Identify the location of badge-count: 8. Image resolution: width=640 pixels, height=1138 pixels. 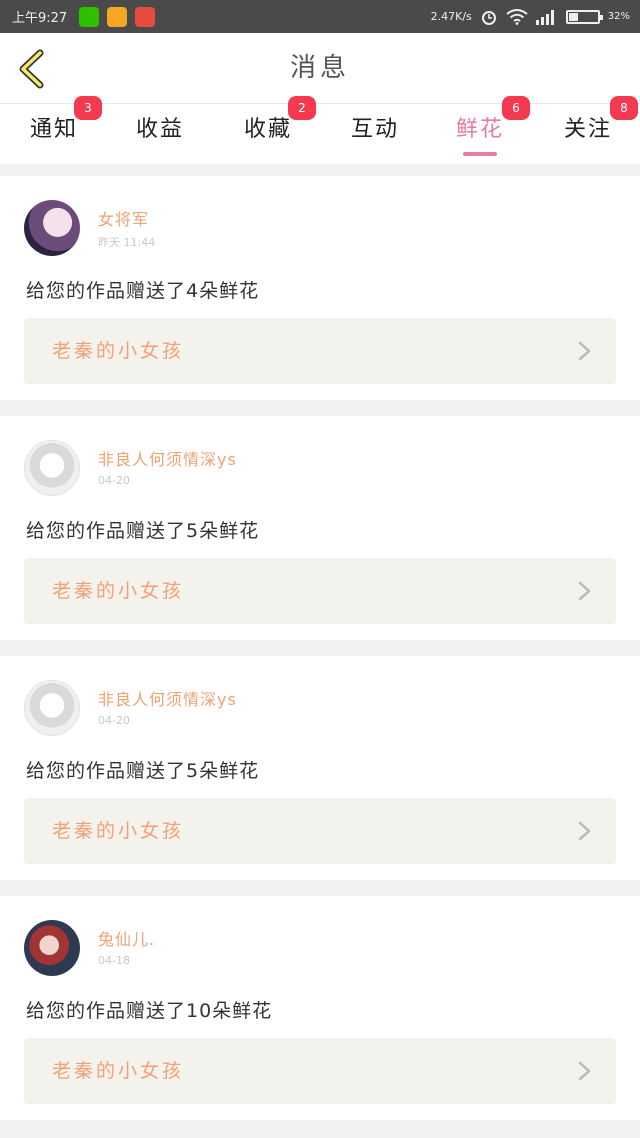
(624, 108).